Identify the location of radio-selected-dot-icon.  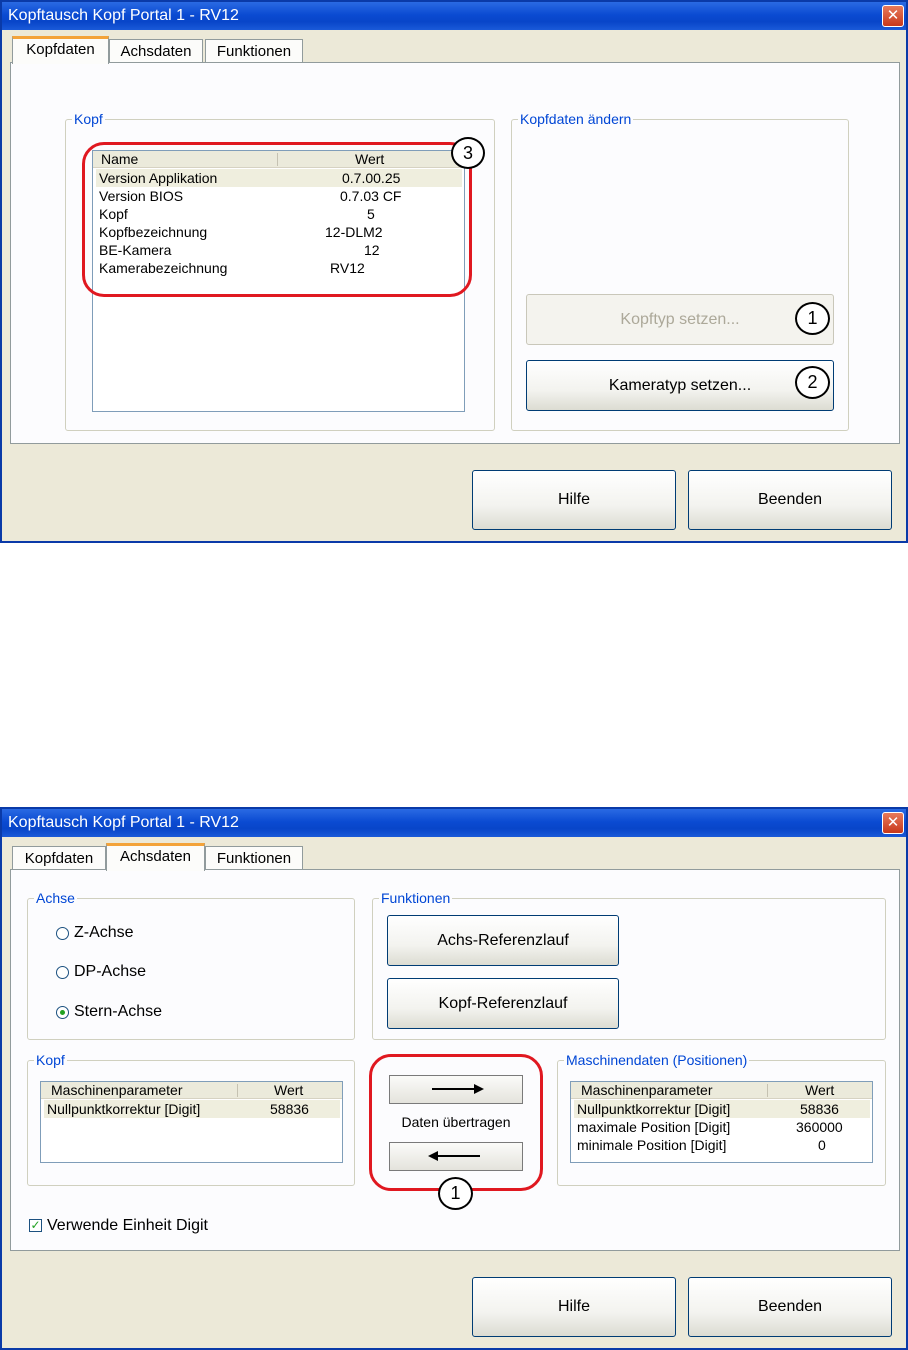
(62, 1012).